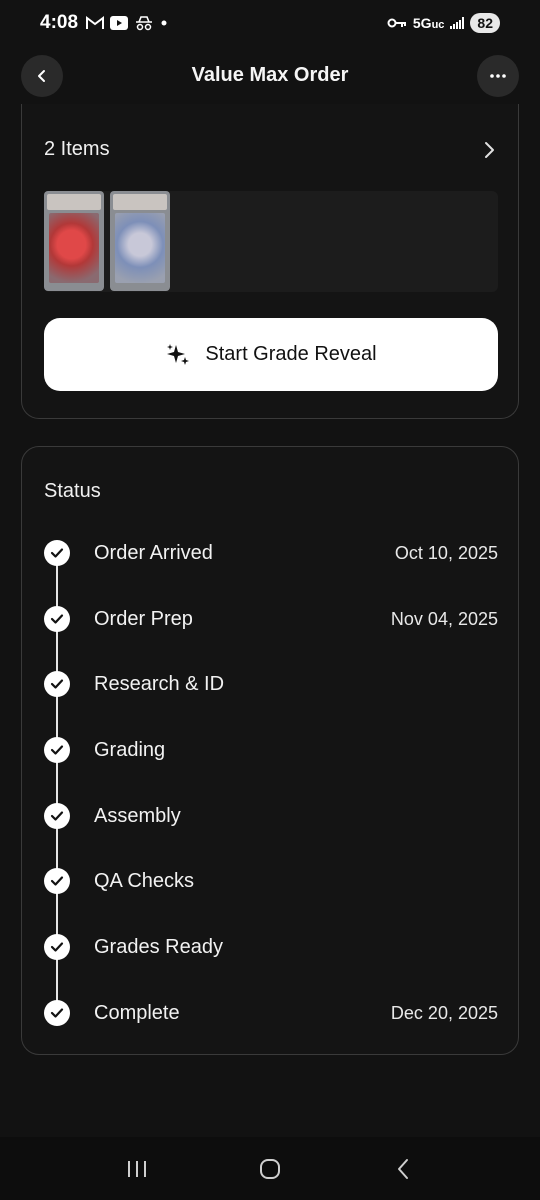  Describe the element at coordinates (489, 149) in the screenshot. I see `chevron-right-icon` at that location.